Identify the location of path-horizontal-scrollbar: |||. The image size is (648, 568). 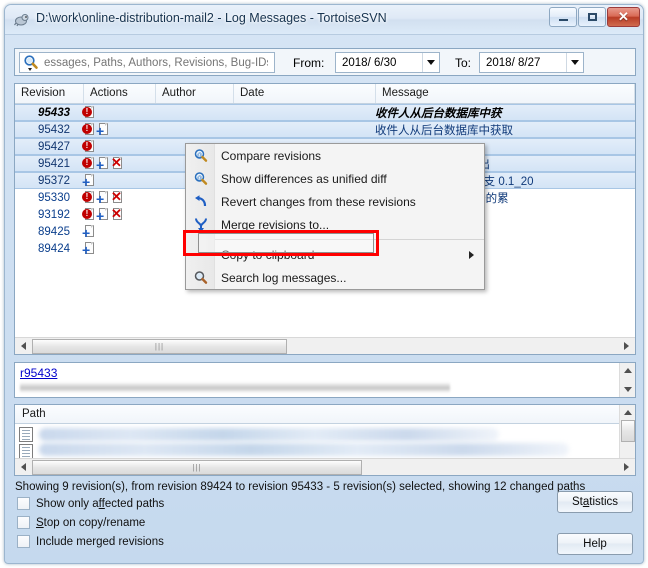
(325, 466).